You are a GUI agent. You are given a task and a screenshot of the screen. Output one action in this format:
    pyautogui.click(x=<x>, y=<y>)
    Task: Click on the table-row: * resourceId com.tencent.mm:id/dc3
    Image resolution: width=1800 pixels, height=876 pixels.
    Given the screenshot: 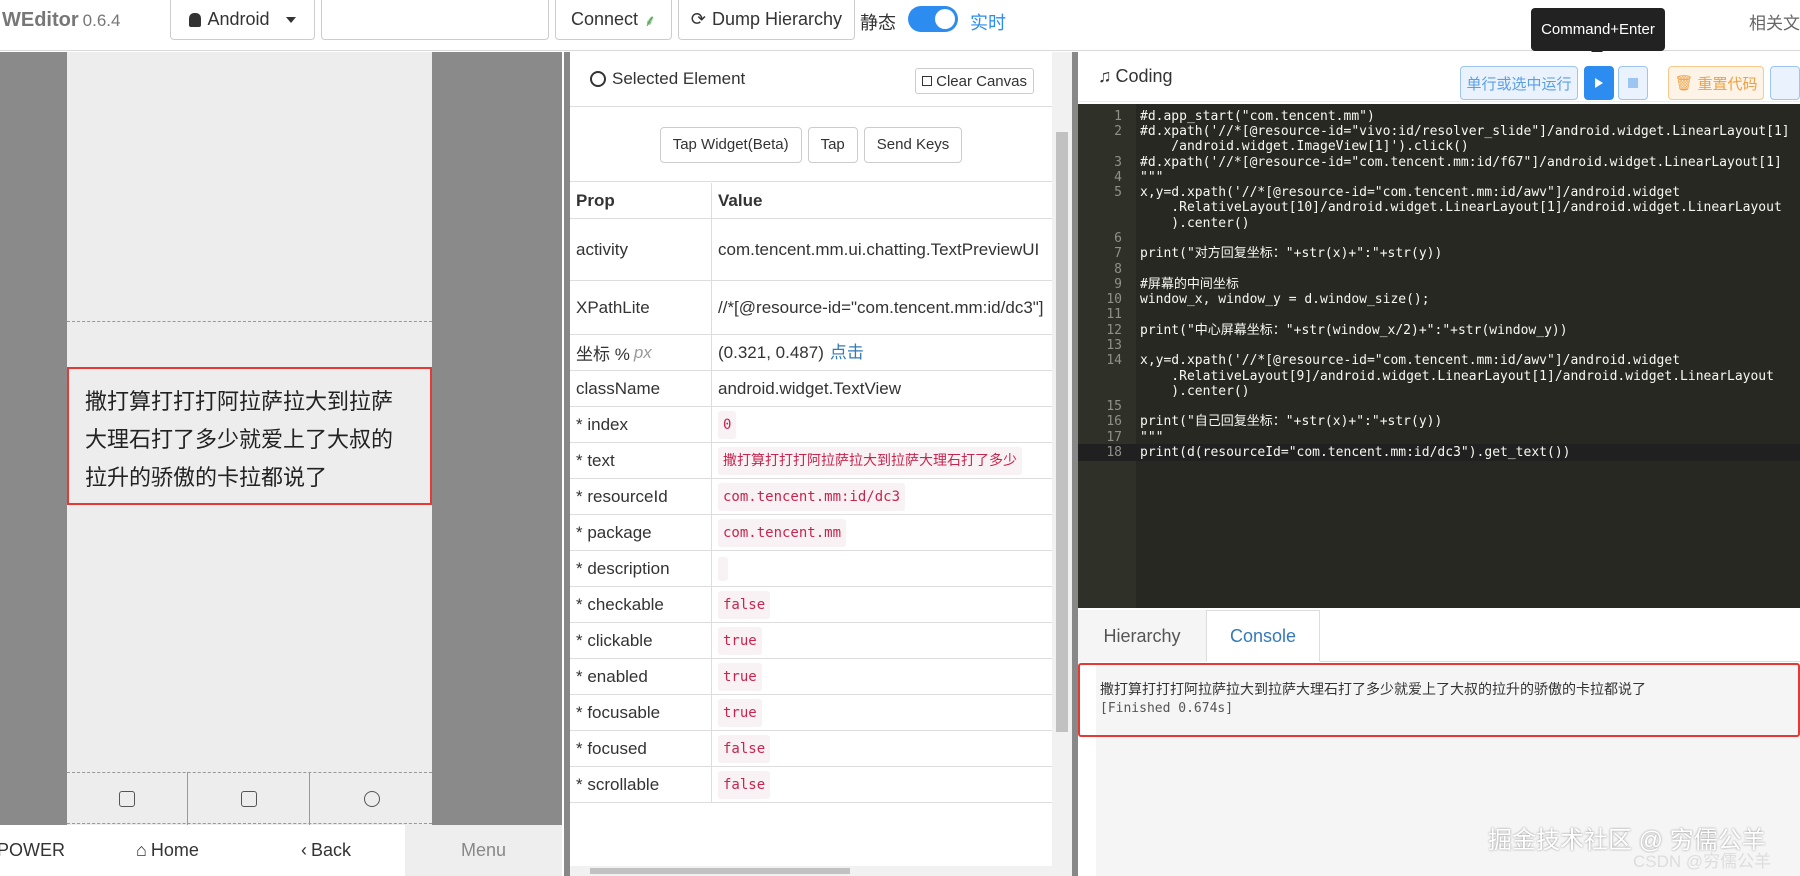 What is the action you would take?
    pyautogui.click(x=811, y=497)
    